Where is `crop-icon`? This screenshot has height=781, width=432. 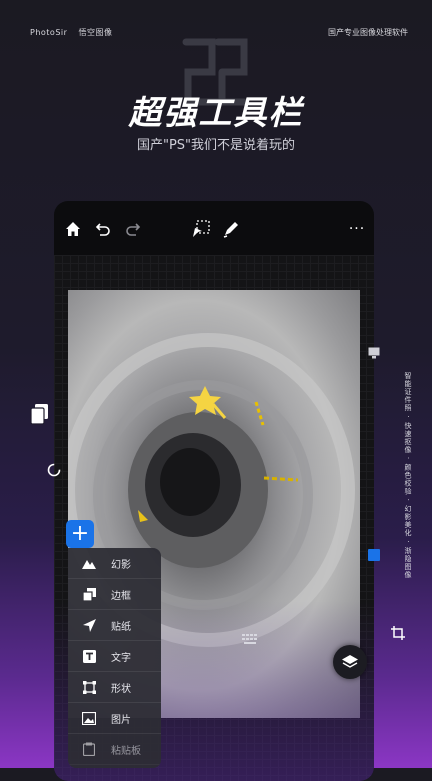 crop-icon is located at coordinates (398, 633).